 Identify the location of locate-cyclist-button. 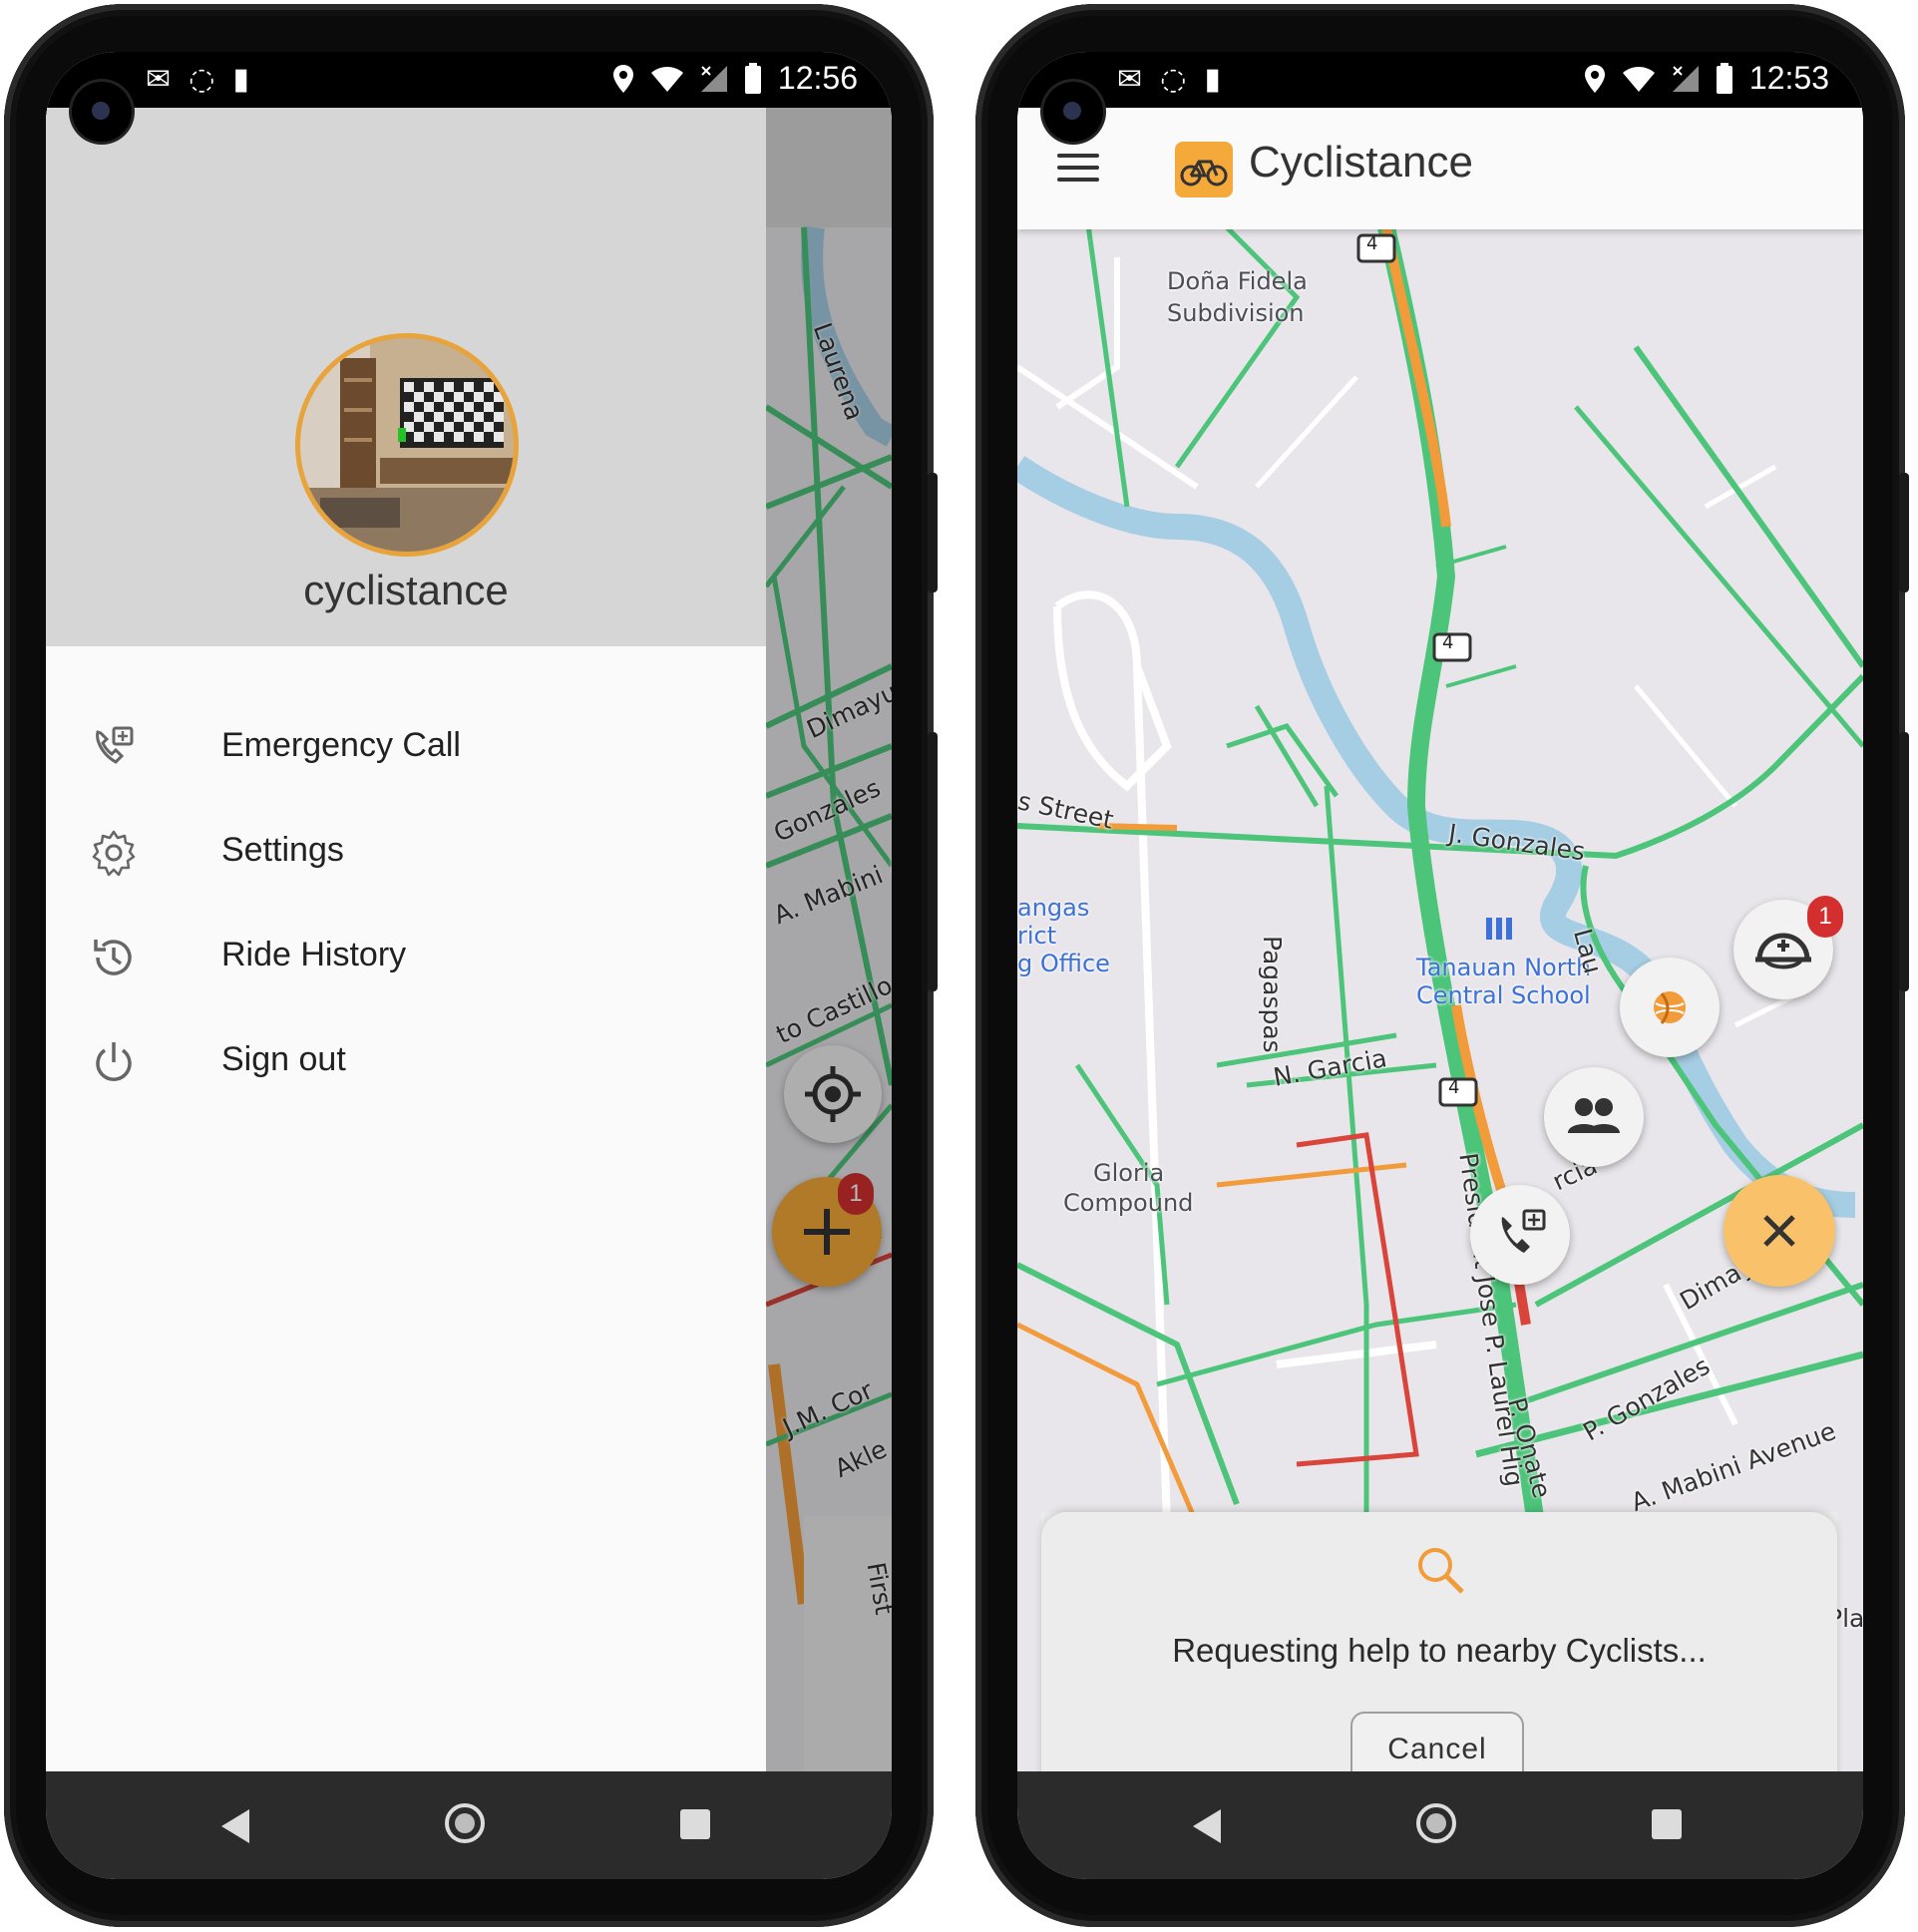
(1670, 1008).